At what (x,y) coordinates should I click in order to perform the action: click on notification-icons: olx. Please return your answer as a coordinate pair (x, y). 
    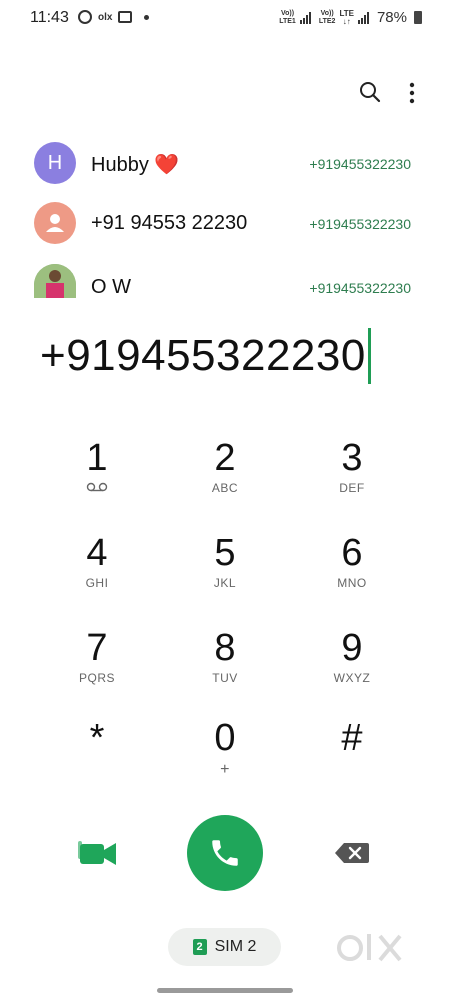
    Looking at the image, I should click on (114, 17).